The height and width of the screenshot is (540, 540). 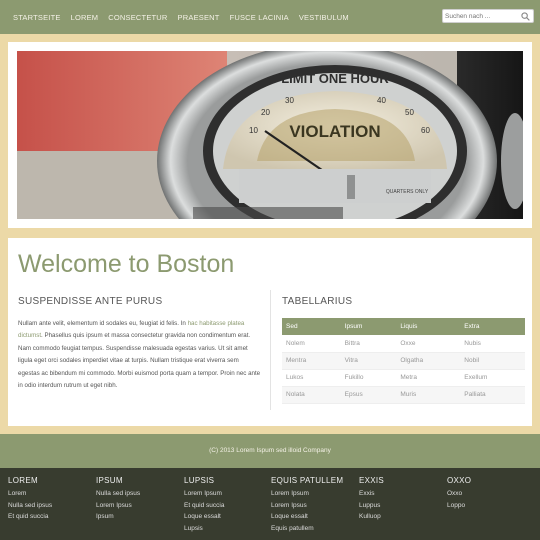 I want to click on column-header: Ipsum, so click(x=368, y=326).